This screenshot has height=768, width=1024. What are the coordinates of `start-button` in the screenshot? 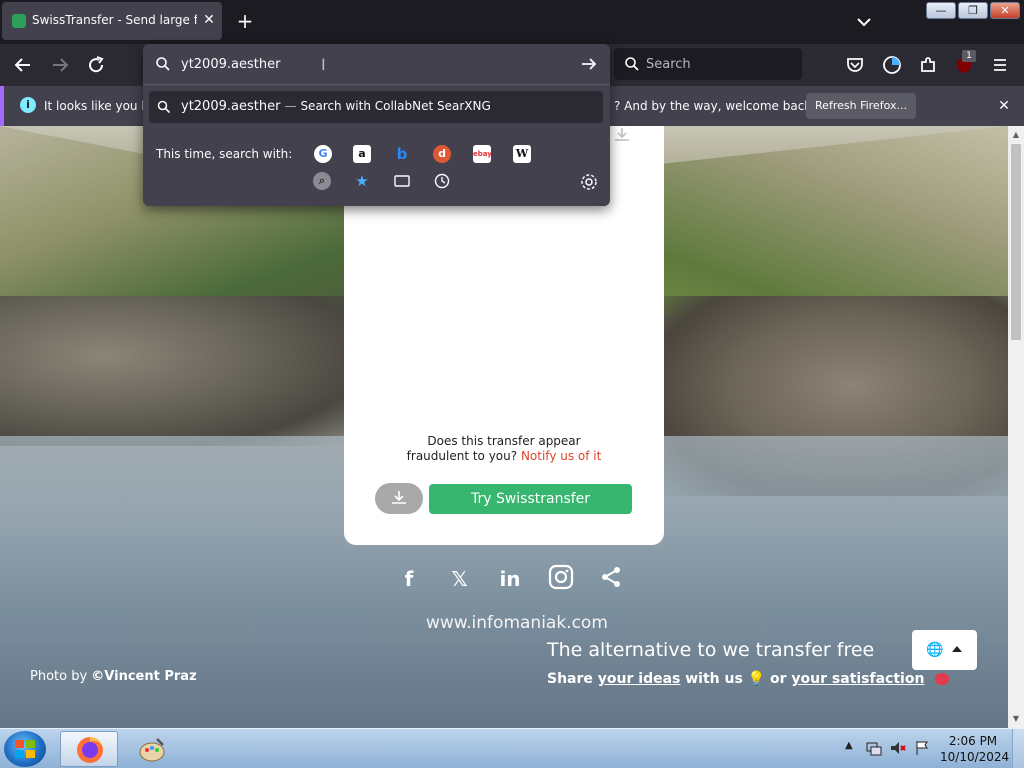 It's located at (25, 749).